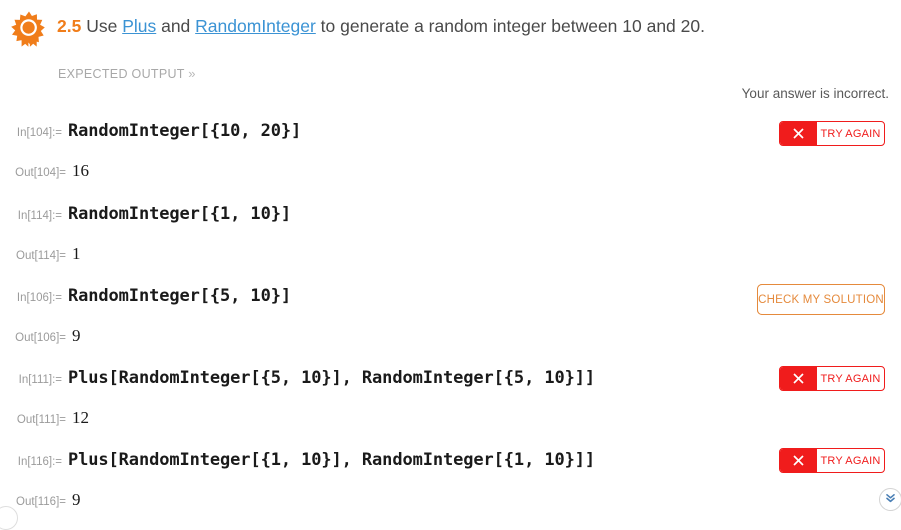  What do you see at coordinates (80, 170) in the screenshot?
I see `output-value: 16` at bounding box center [80, 170].